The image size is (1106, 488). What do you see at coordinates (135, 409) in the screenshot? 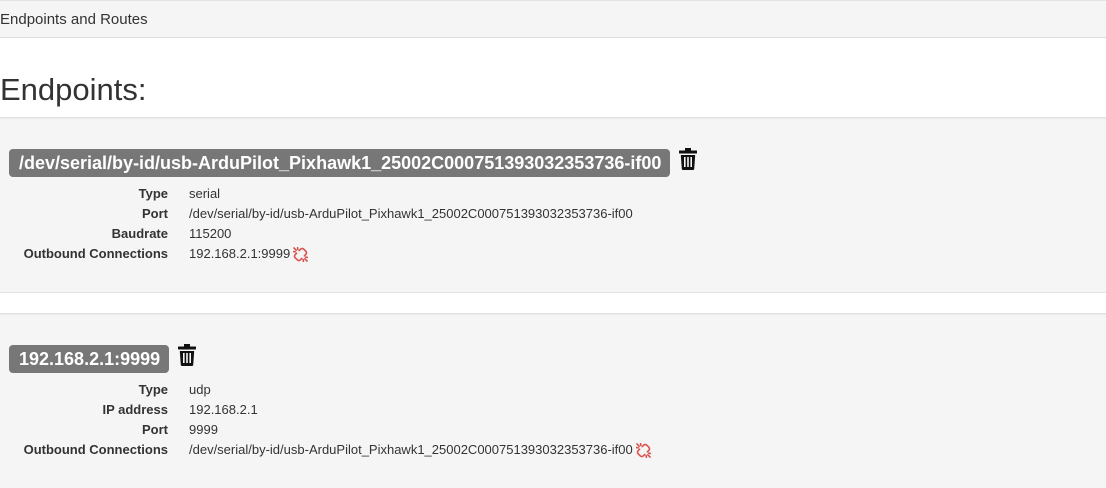
I see `property-key: IP address` at bounding box center [135, 409].